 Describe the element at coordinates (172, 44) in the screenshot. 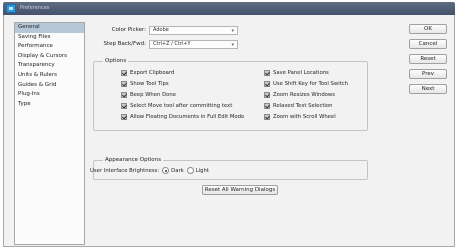

I see `step-back-value: Ctrl+Z / Ctrl+Y` at that location.